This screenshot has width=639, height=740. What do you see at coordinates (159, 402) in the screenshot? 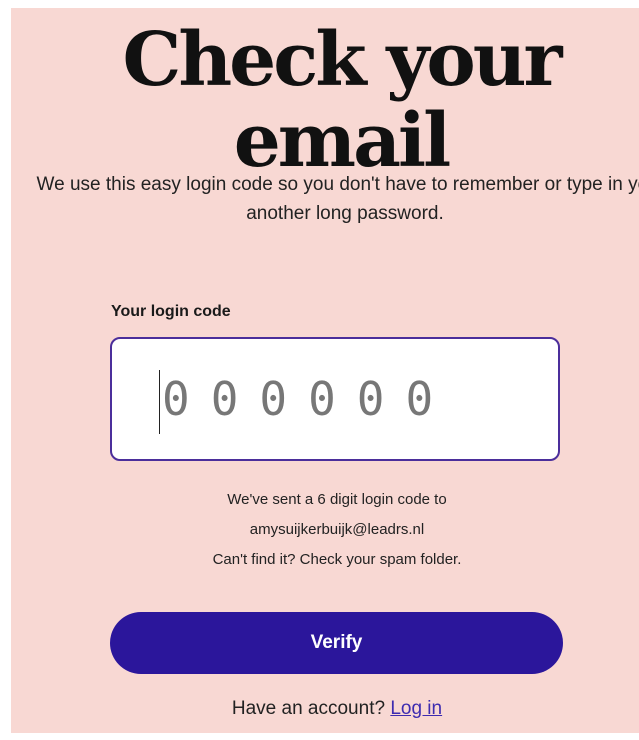
I see `text-caret` at bounding box center [159, 402].